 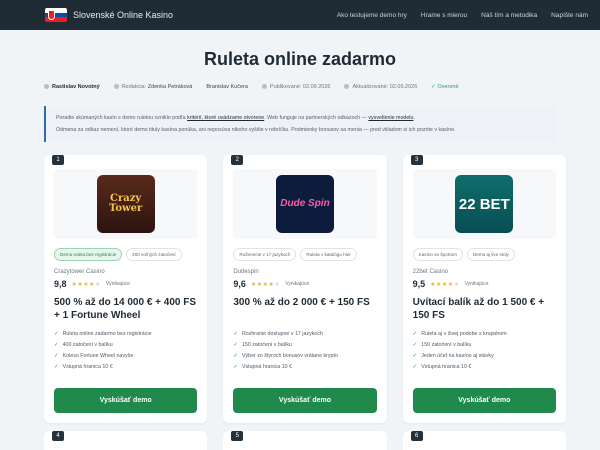 I want to click on feature-item: ✓ Ruleta online zadarmo bez registrácie, so click(x=103, y=334).